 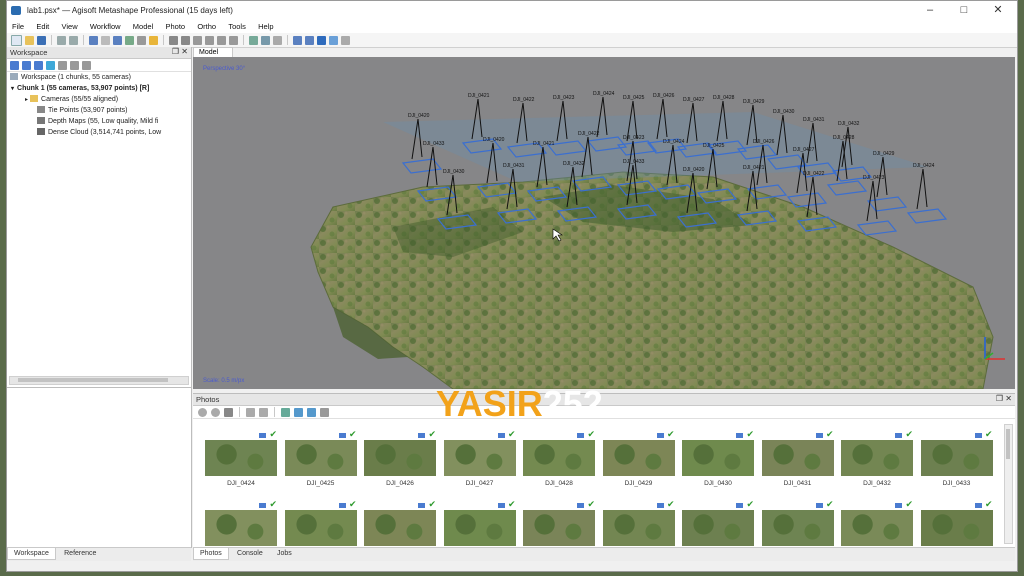 I want to click on disable-camera-icon, so click(x=263, y=412).